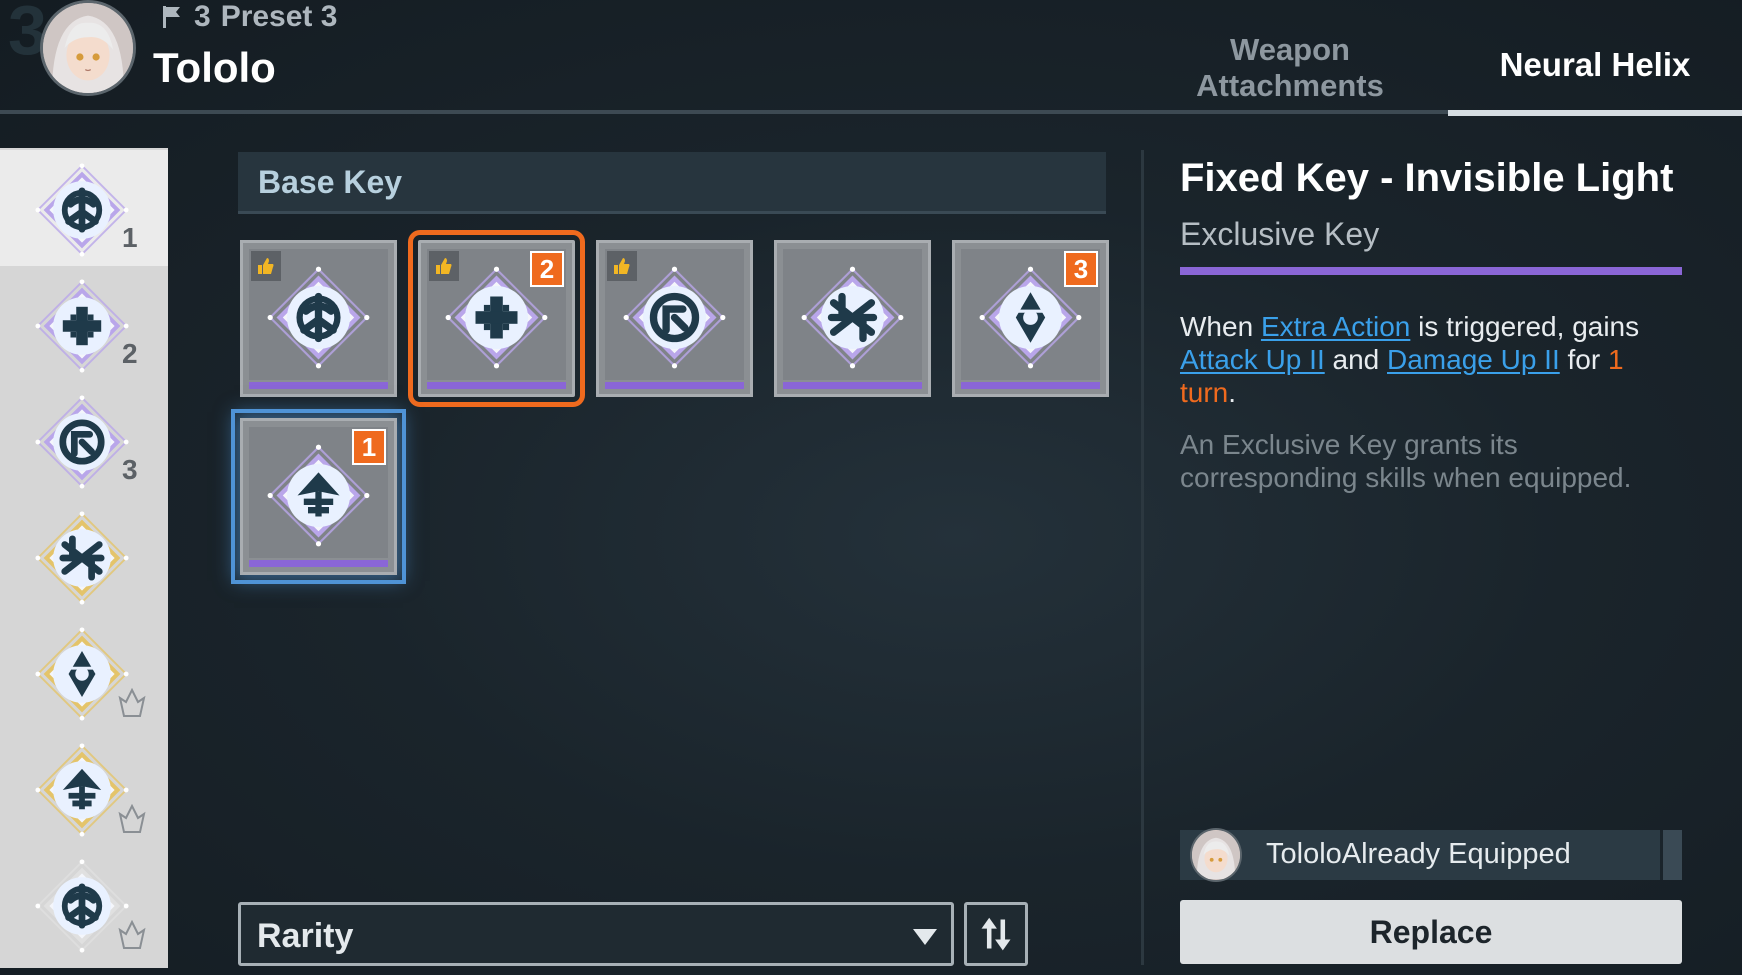 Image resolution: width=1742 pixels, height=975 pixels. I want to click on keyword-damage-up: Damage Up II, so click(1473, 359).